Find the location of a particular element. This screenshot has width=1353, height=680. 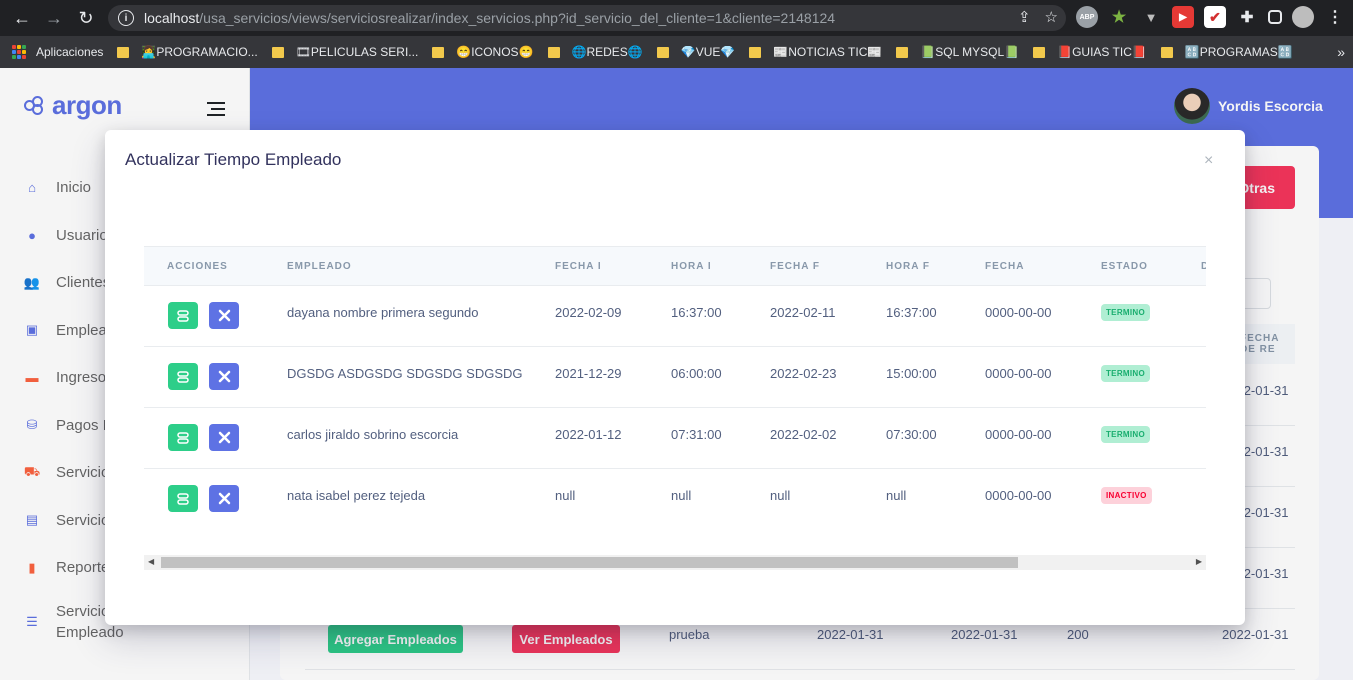

column-header: ACCIONES is located at coordinates (197, 266).